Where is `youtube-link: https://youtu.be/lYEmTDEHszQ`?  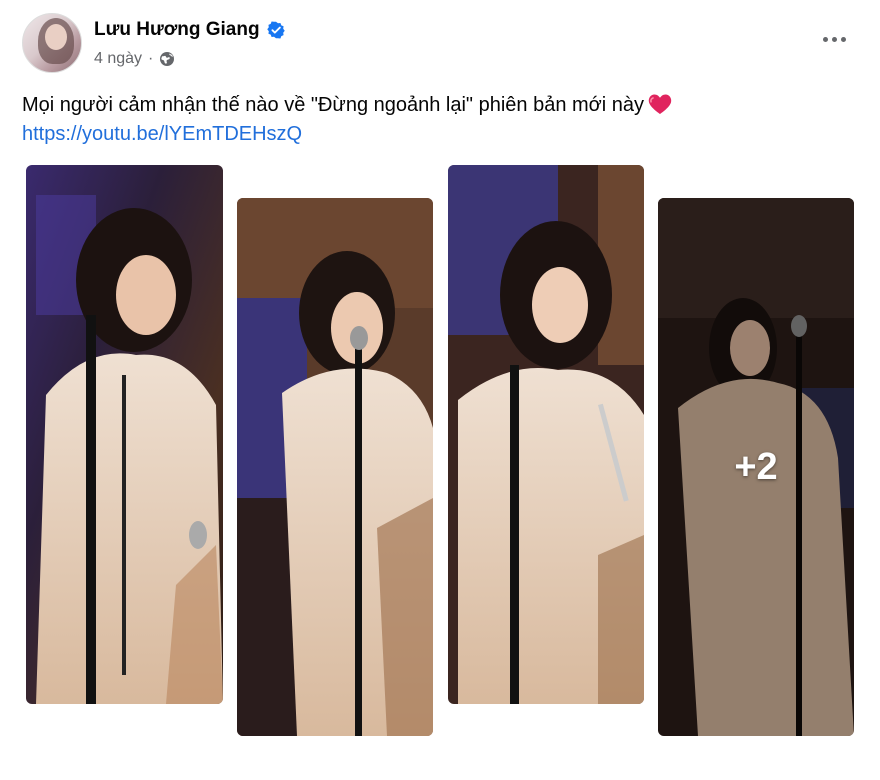
youtube-link: https://youtu.be/lYEmTDEHszQ is located at coordinates (162, 134).